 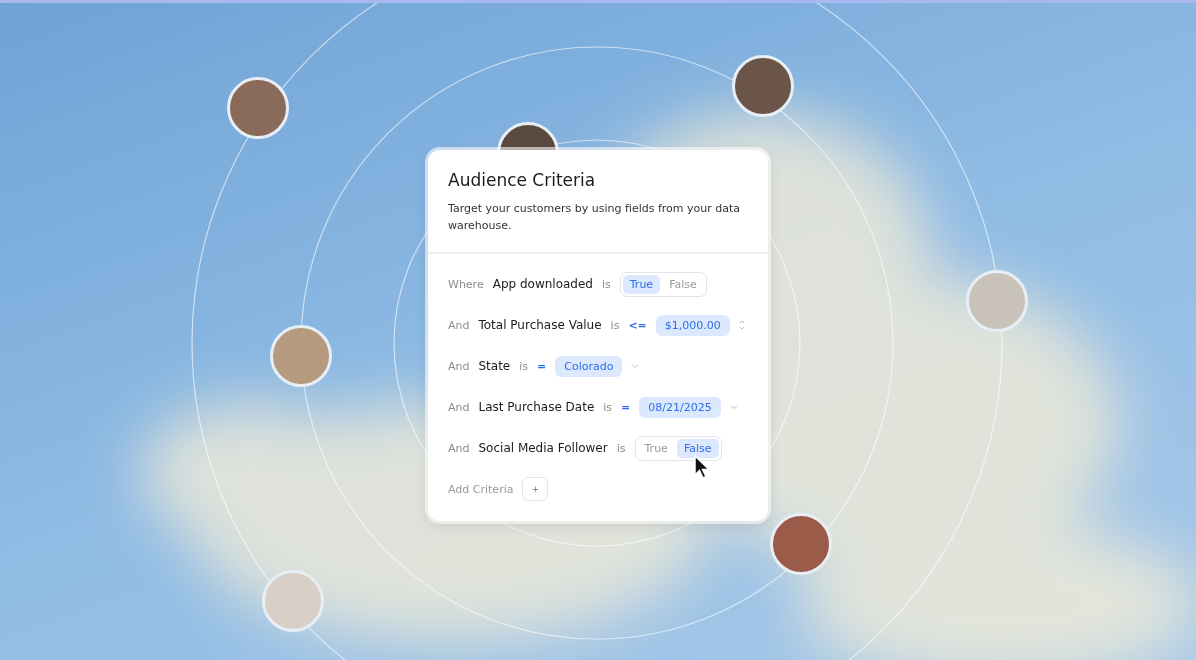 What do you see at coordinates (494, 366) in the screenshot?
I see `field-name: State` at bounding box center [494, 366].